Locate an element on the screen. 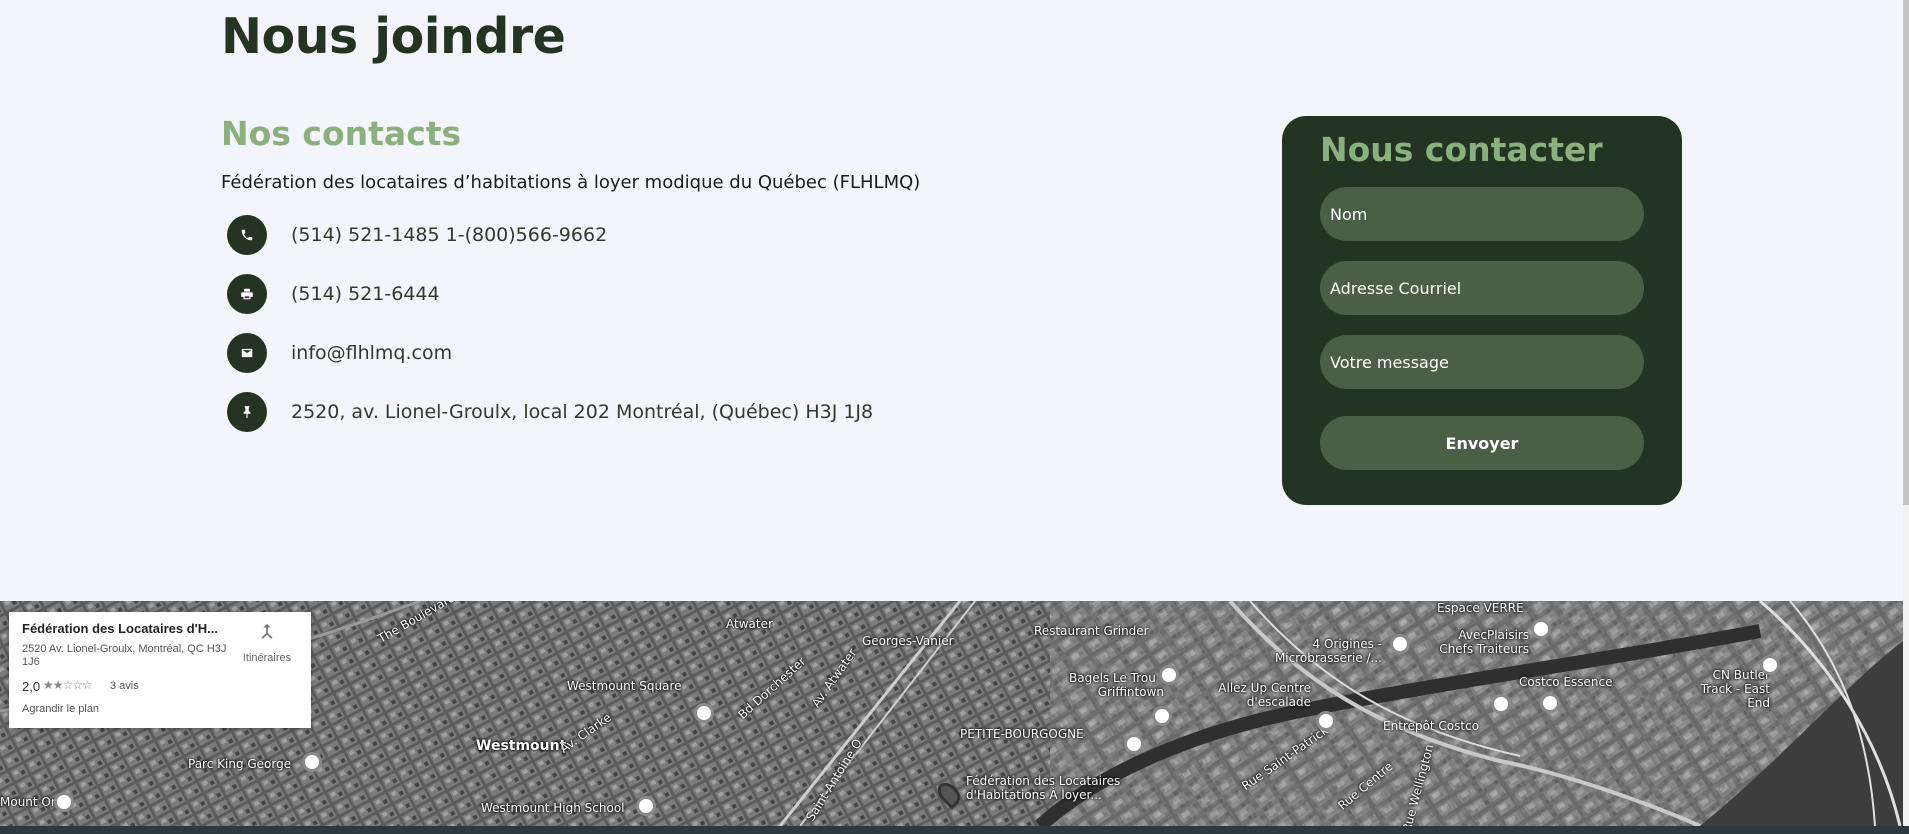  map-label: Georges-Vanier is located at coordinates (908, 641).